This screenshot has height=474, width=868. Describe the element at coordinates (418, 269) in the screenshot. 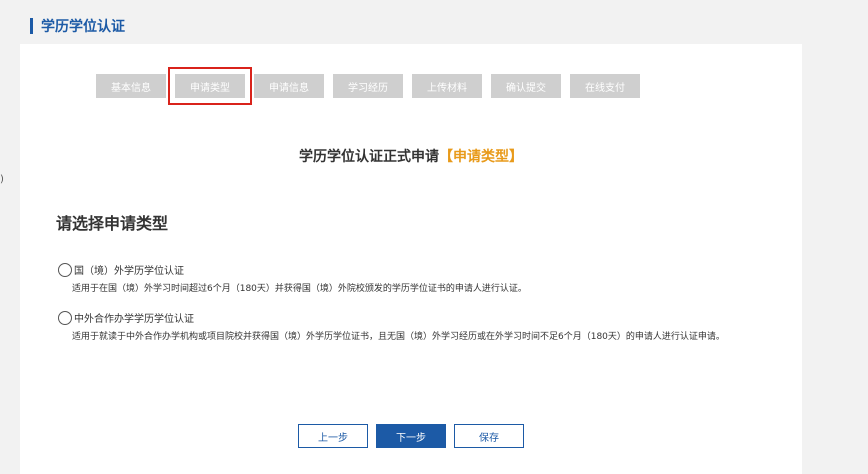

I see `option-overseas-head: 国（境）外学历学位认证` at that location.